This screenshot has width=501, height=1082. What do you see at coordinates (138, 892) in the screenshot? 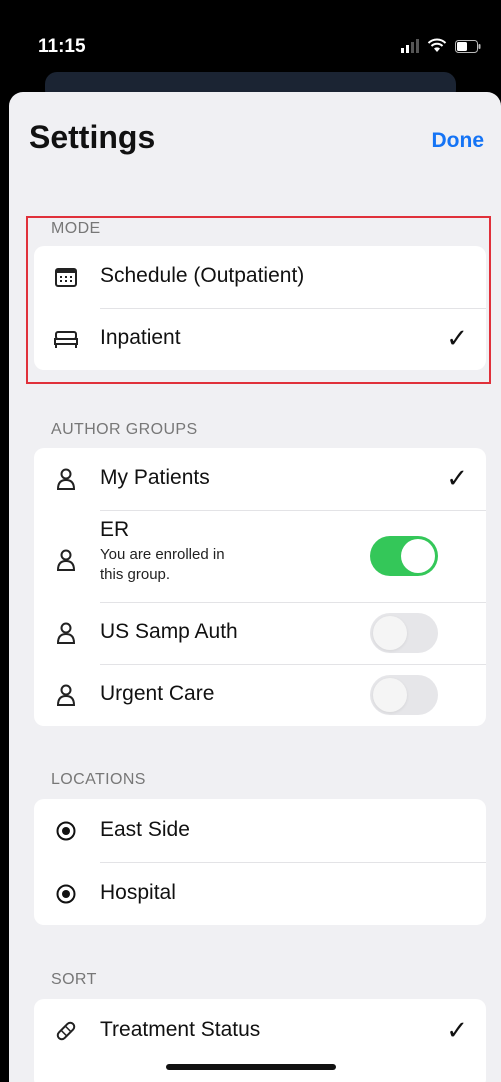
I see `location-label: Hospital` at bounding box center [138, 892].